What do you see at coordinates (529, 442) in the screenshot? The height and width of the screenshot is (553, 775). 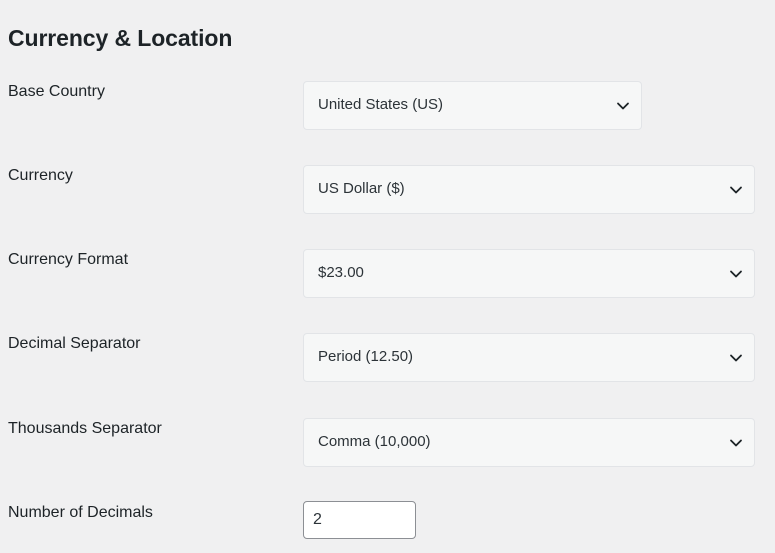 I see `thousands-separator-select: Comma (10,000)` at bounding box center [529, 442].